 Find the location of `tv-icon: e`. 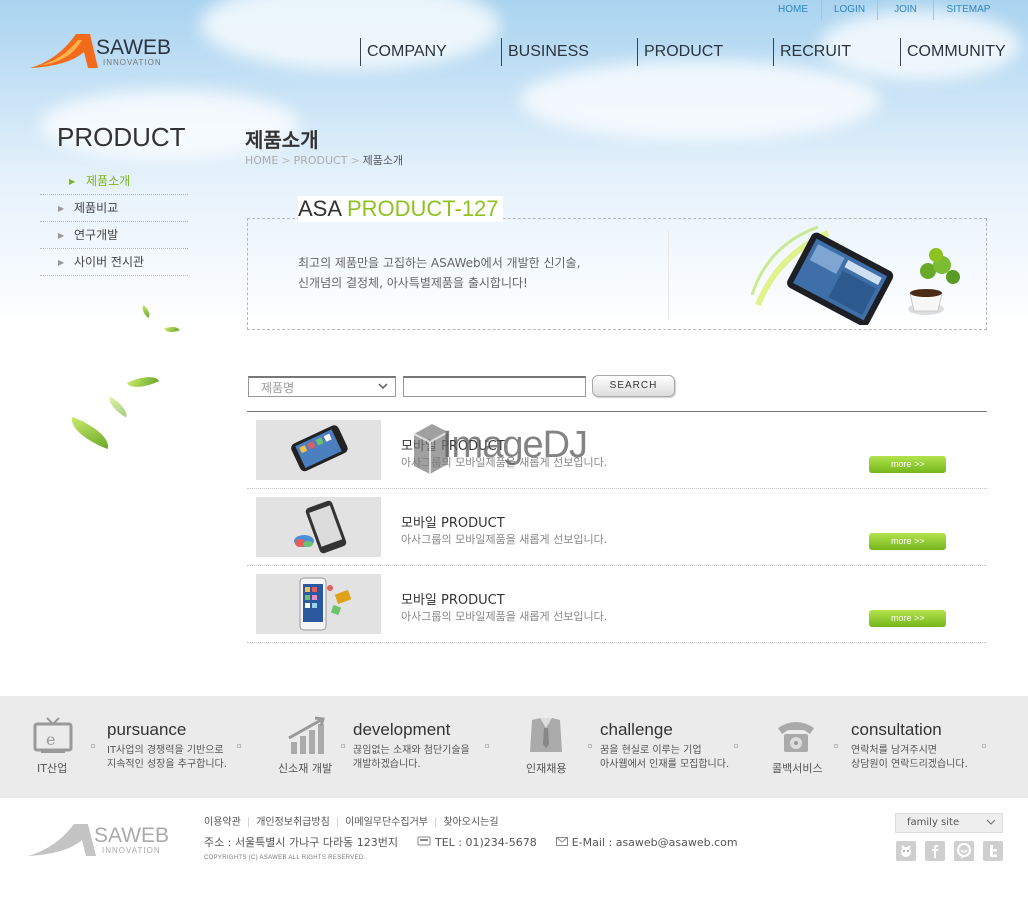

tv-icon: e is located at coordinates (53, 735).